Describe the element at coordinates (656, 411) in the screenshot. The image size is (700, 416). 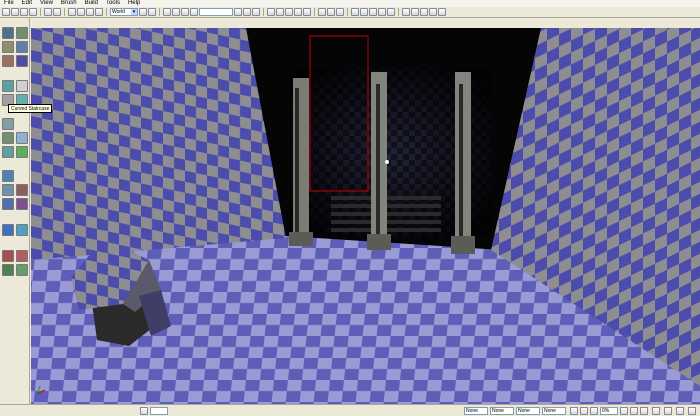
I see `lock-icon` at that location.